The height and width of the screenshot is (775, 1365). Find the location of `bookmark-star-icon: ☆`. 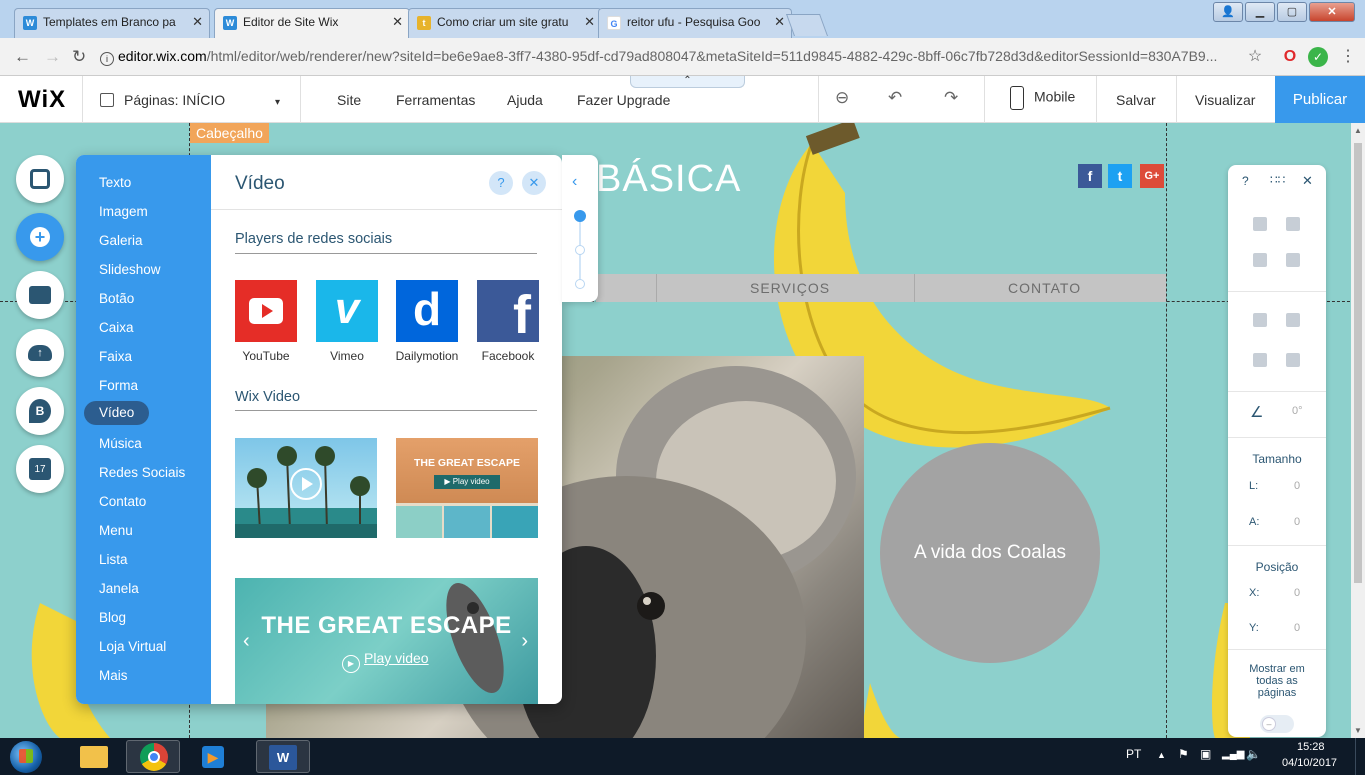

bookmark-star-icon: ☆ is located at coordinates (1255, 57).